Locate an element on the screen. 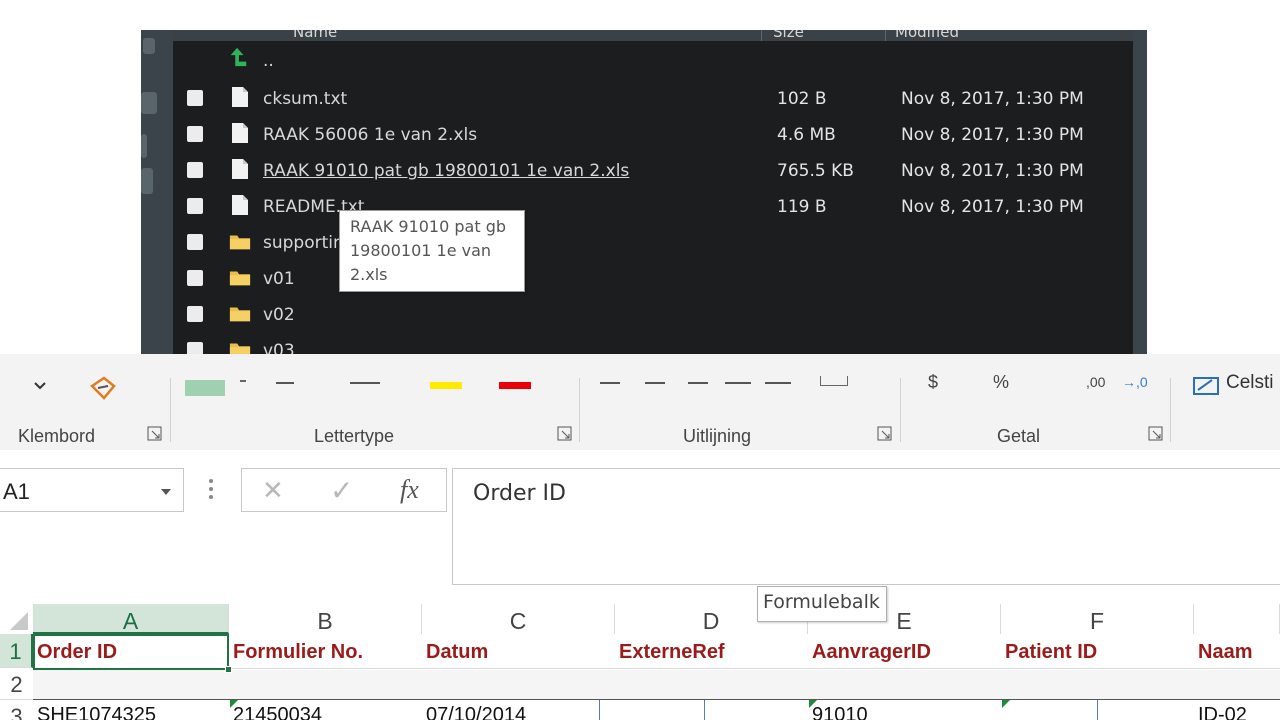  enter-icon: ✓ is located at coordinates (341, 490).